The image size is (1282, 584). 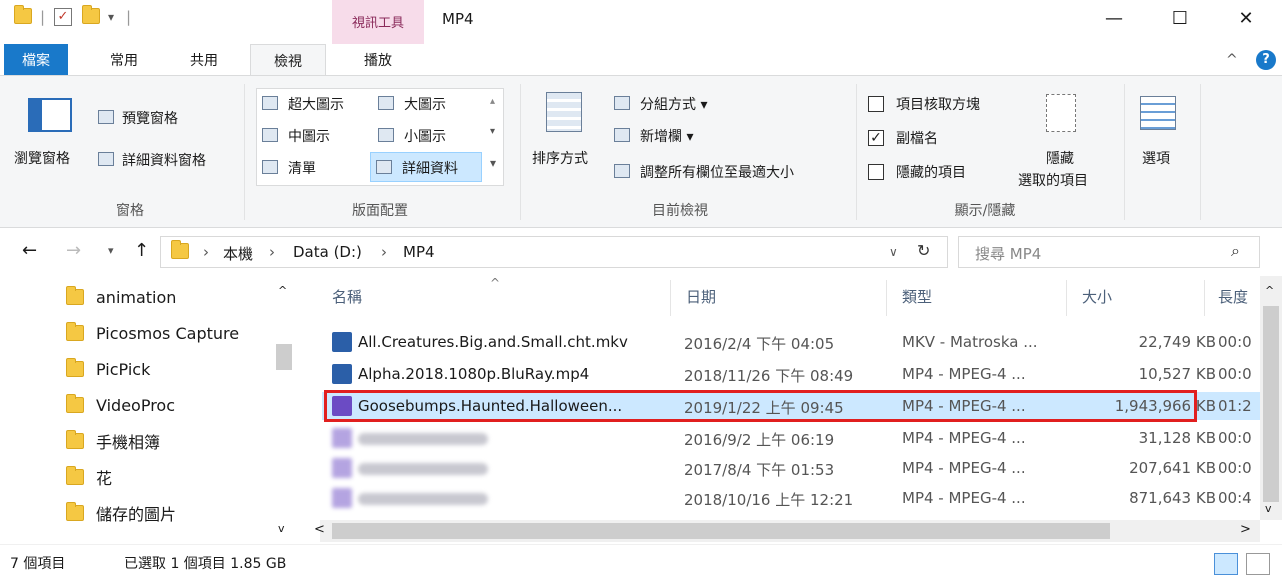 I want to click on sort-by-button: 排序方式, so click(x=560, y=158).